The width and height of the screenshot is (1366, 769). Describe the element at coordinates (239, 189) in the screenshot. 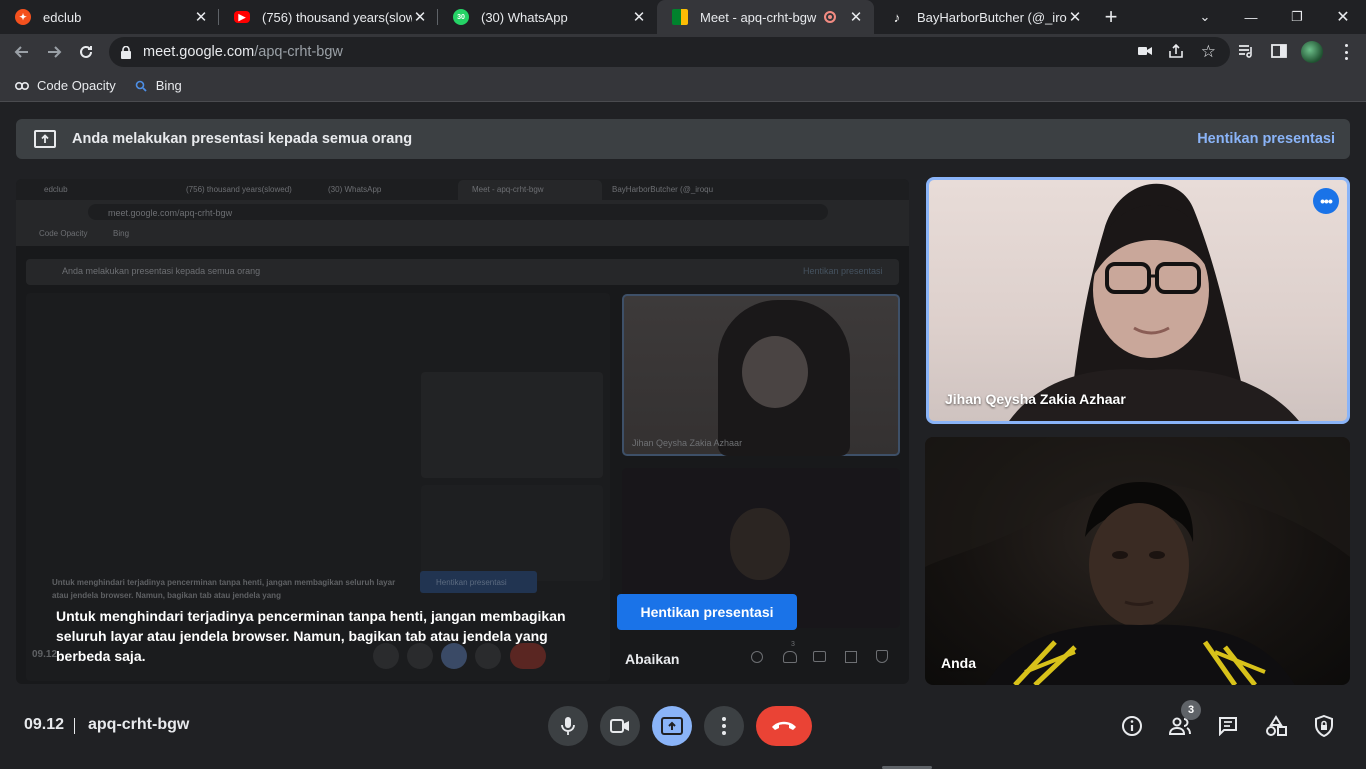

I see `mirror-tab-2: (756) thousand years(slowed)` at that location.